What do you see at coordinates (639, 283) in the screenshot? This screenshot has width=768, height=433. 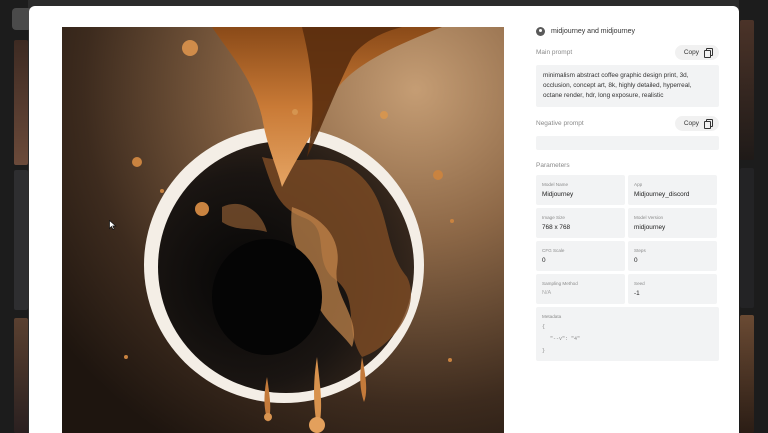 I see `param-key: Seed` at bounding box center [639, 283].